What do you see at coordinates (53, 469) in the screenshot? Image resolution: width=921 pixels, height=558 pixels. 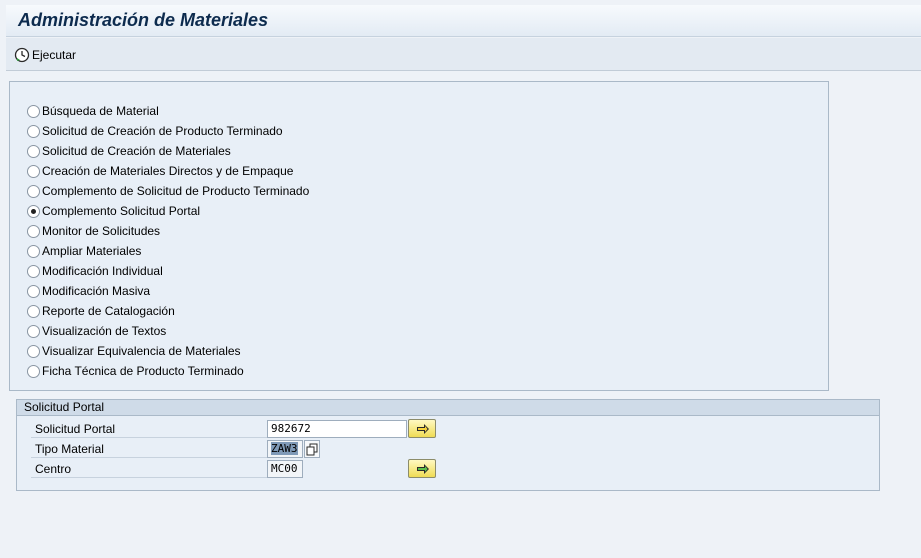 I see `centro-label: Centro` at bounding box center [53, 469].